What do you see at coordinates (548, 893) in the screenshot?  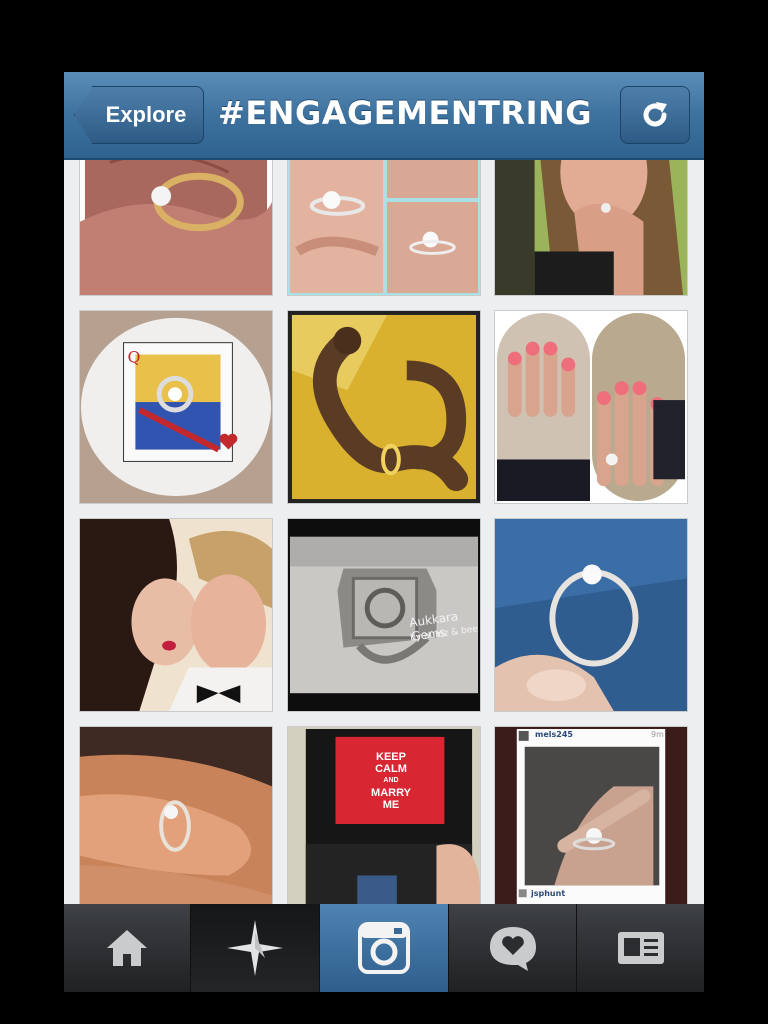 I see `repost-commenter: jsphunt` at bounding box center [548, 893].